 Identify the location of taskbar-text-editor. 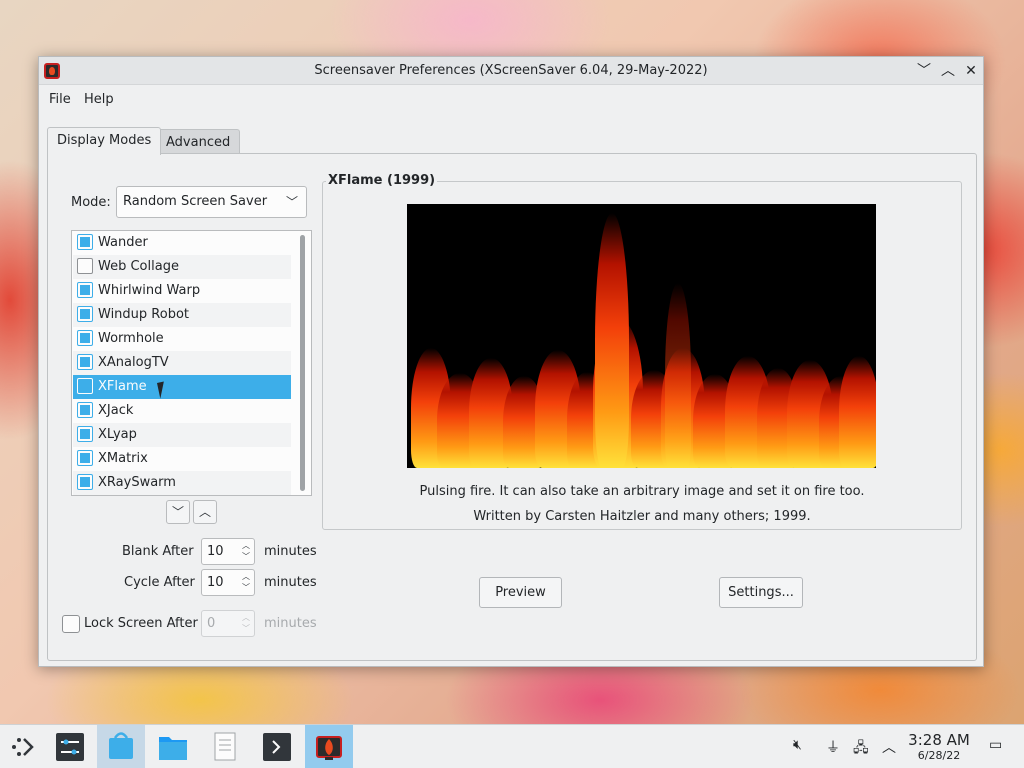
(225, 746).